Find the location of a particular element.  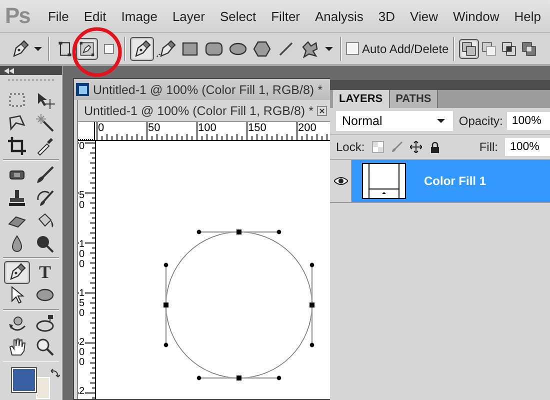

lasso-icon is located at coordinates (17, 122).